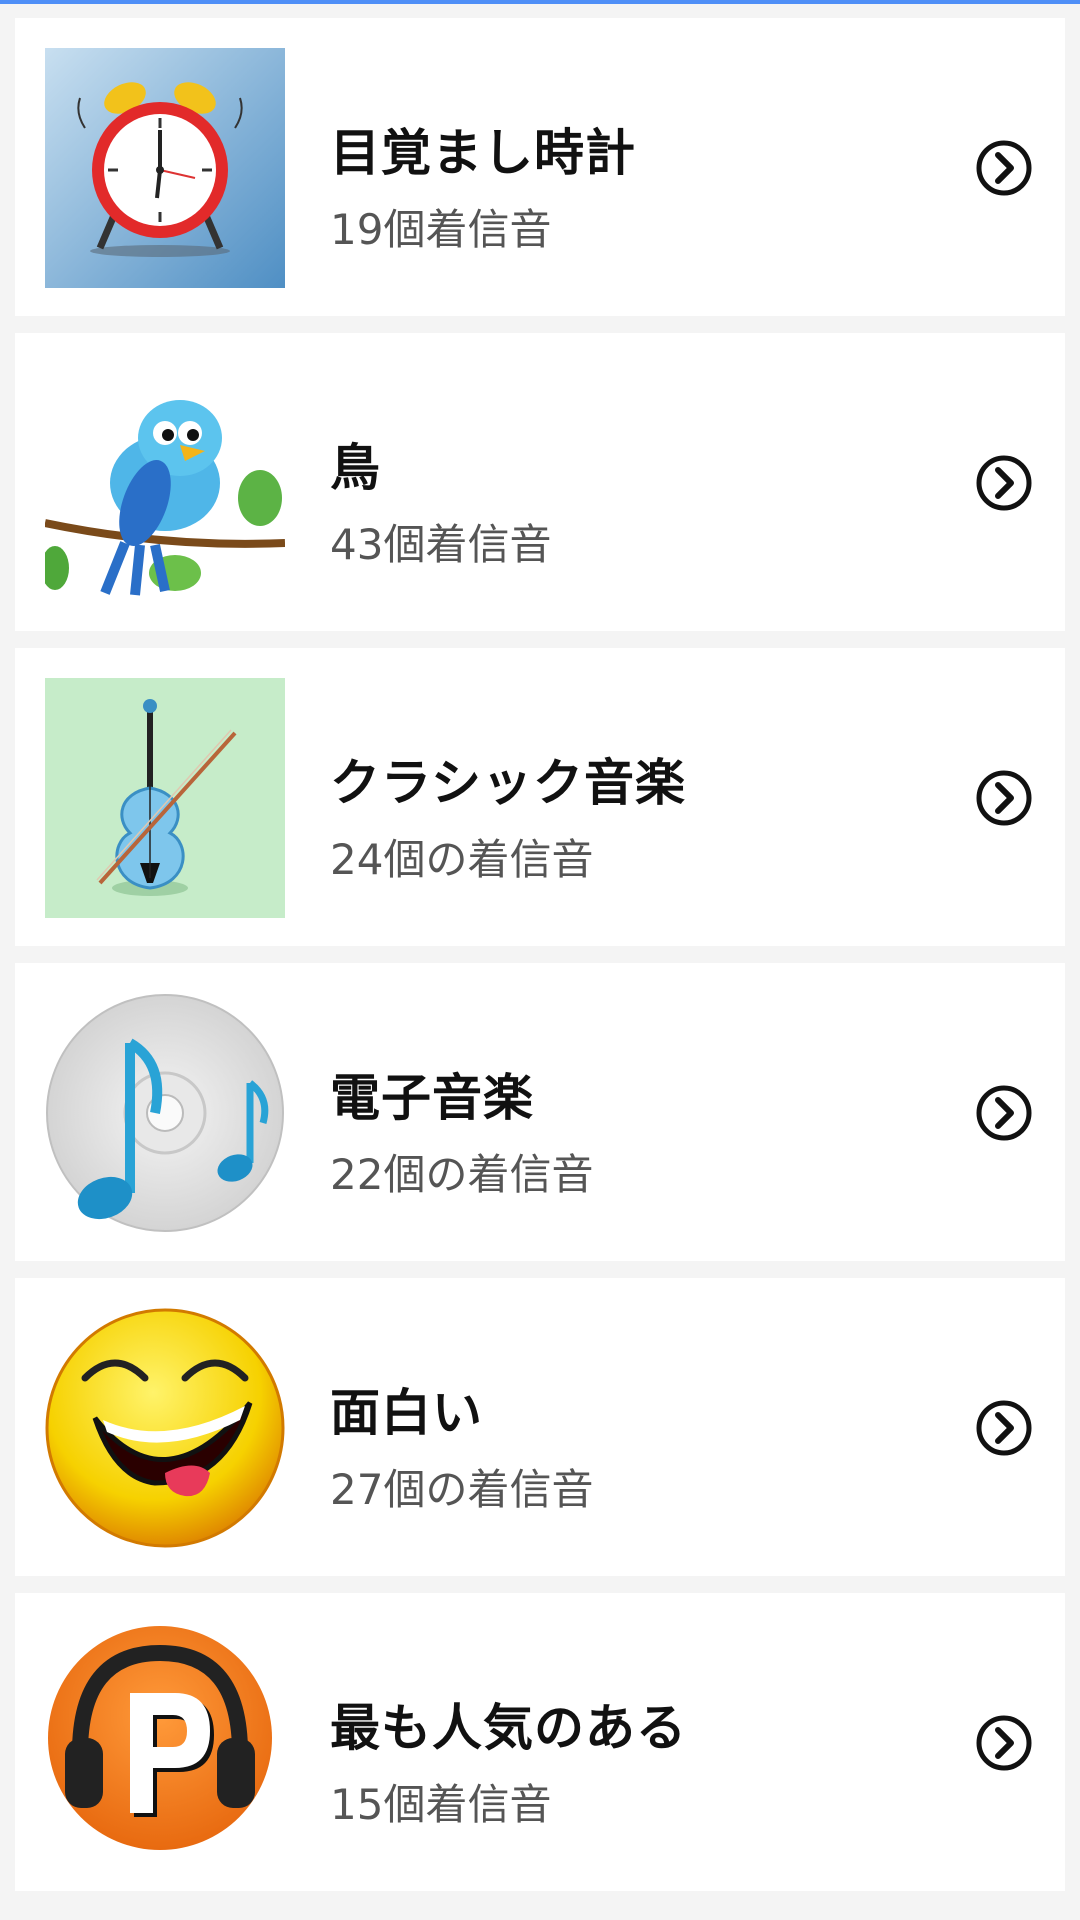 This screenshot has height=1920, width=1080. I want to click on headphones-p-icon, so click(165, 1743).